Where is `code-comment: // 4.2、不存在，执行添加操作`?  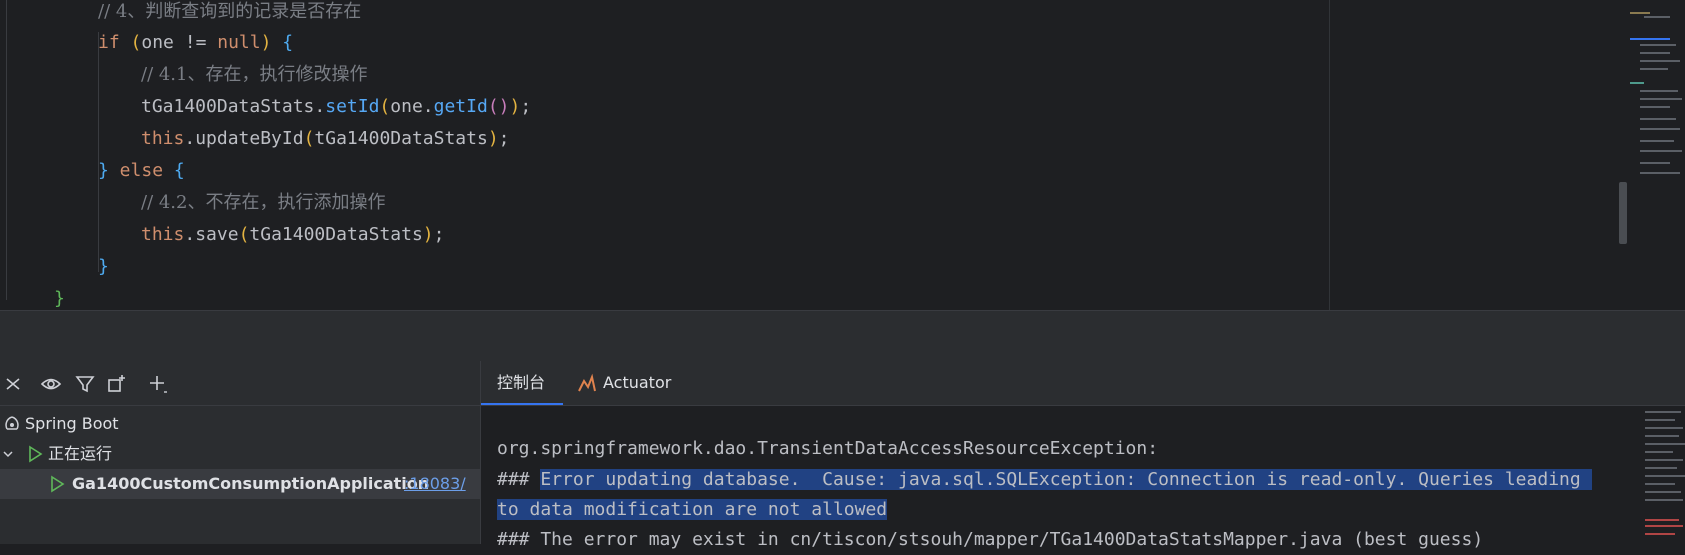 code-comment: // 4.2、不存在，执行添加操作 is located at coordinates (263, 202).